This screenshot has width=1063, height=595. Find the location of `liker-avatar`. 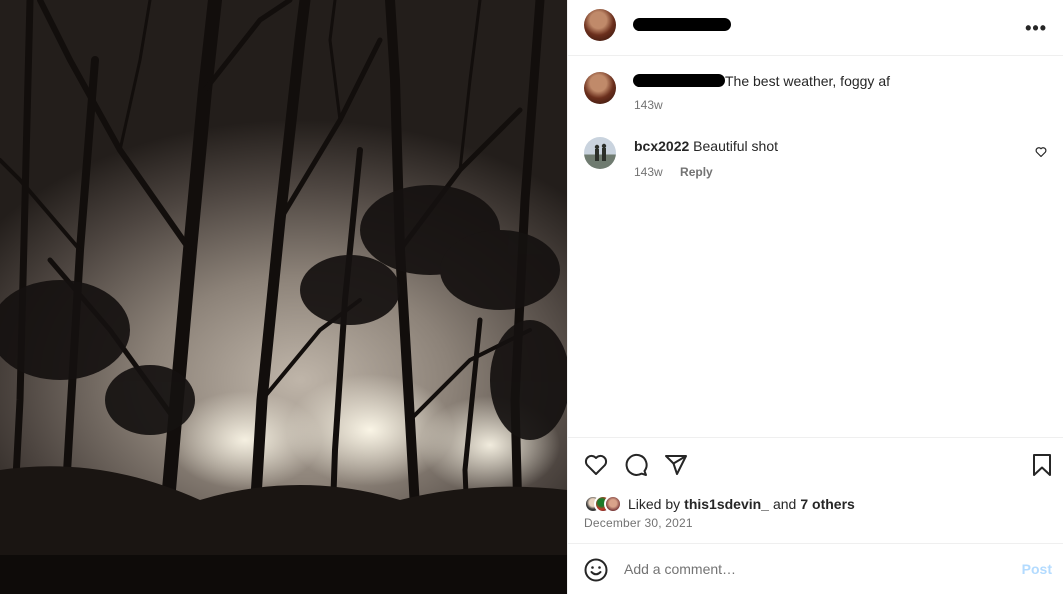

liker-avatar is located at coordinates (613, 504).